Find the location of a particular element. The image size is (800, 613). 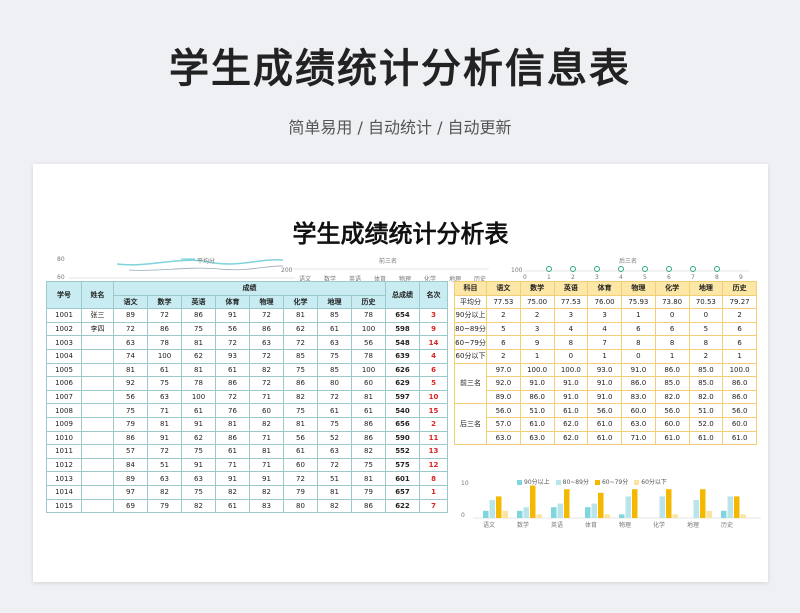

score-cell: 69 is located at coordinates (130, 506).